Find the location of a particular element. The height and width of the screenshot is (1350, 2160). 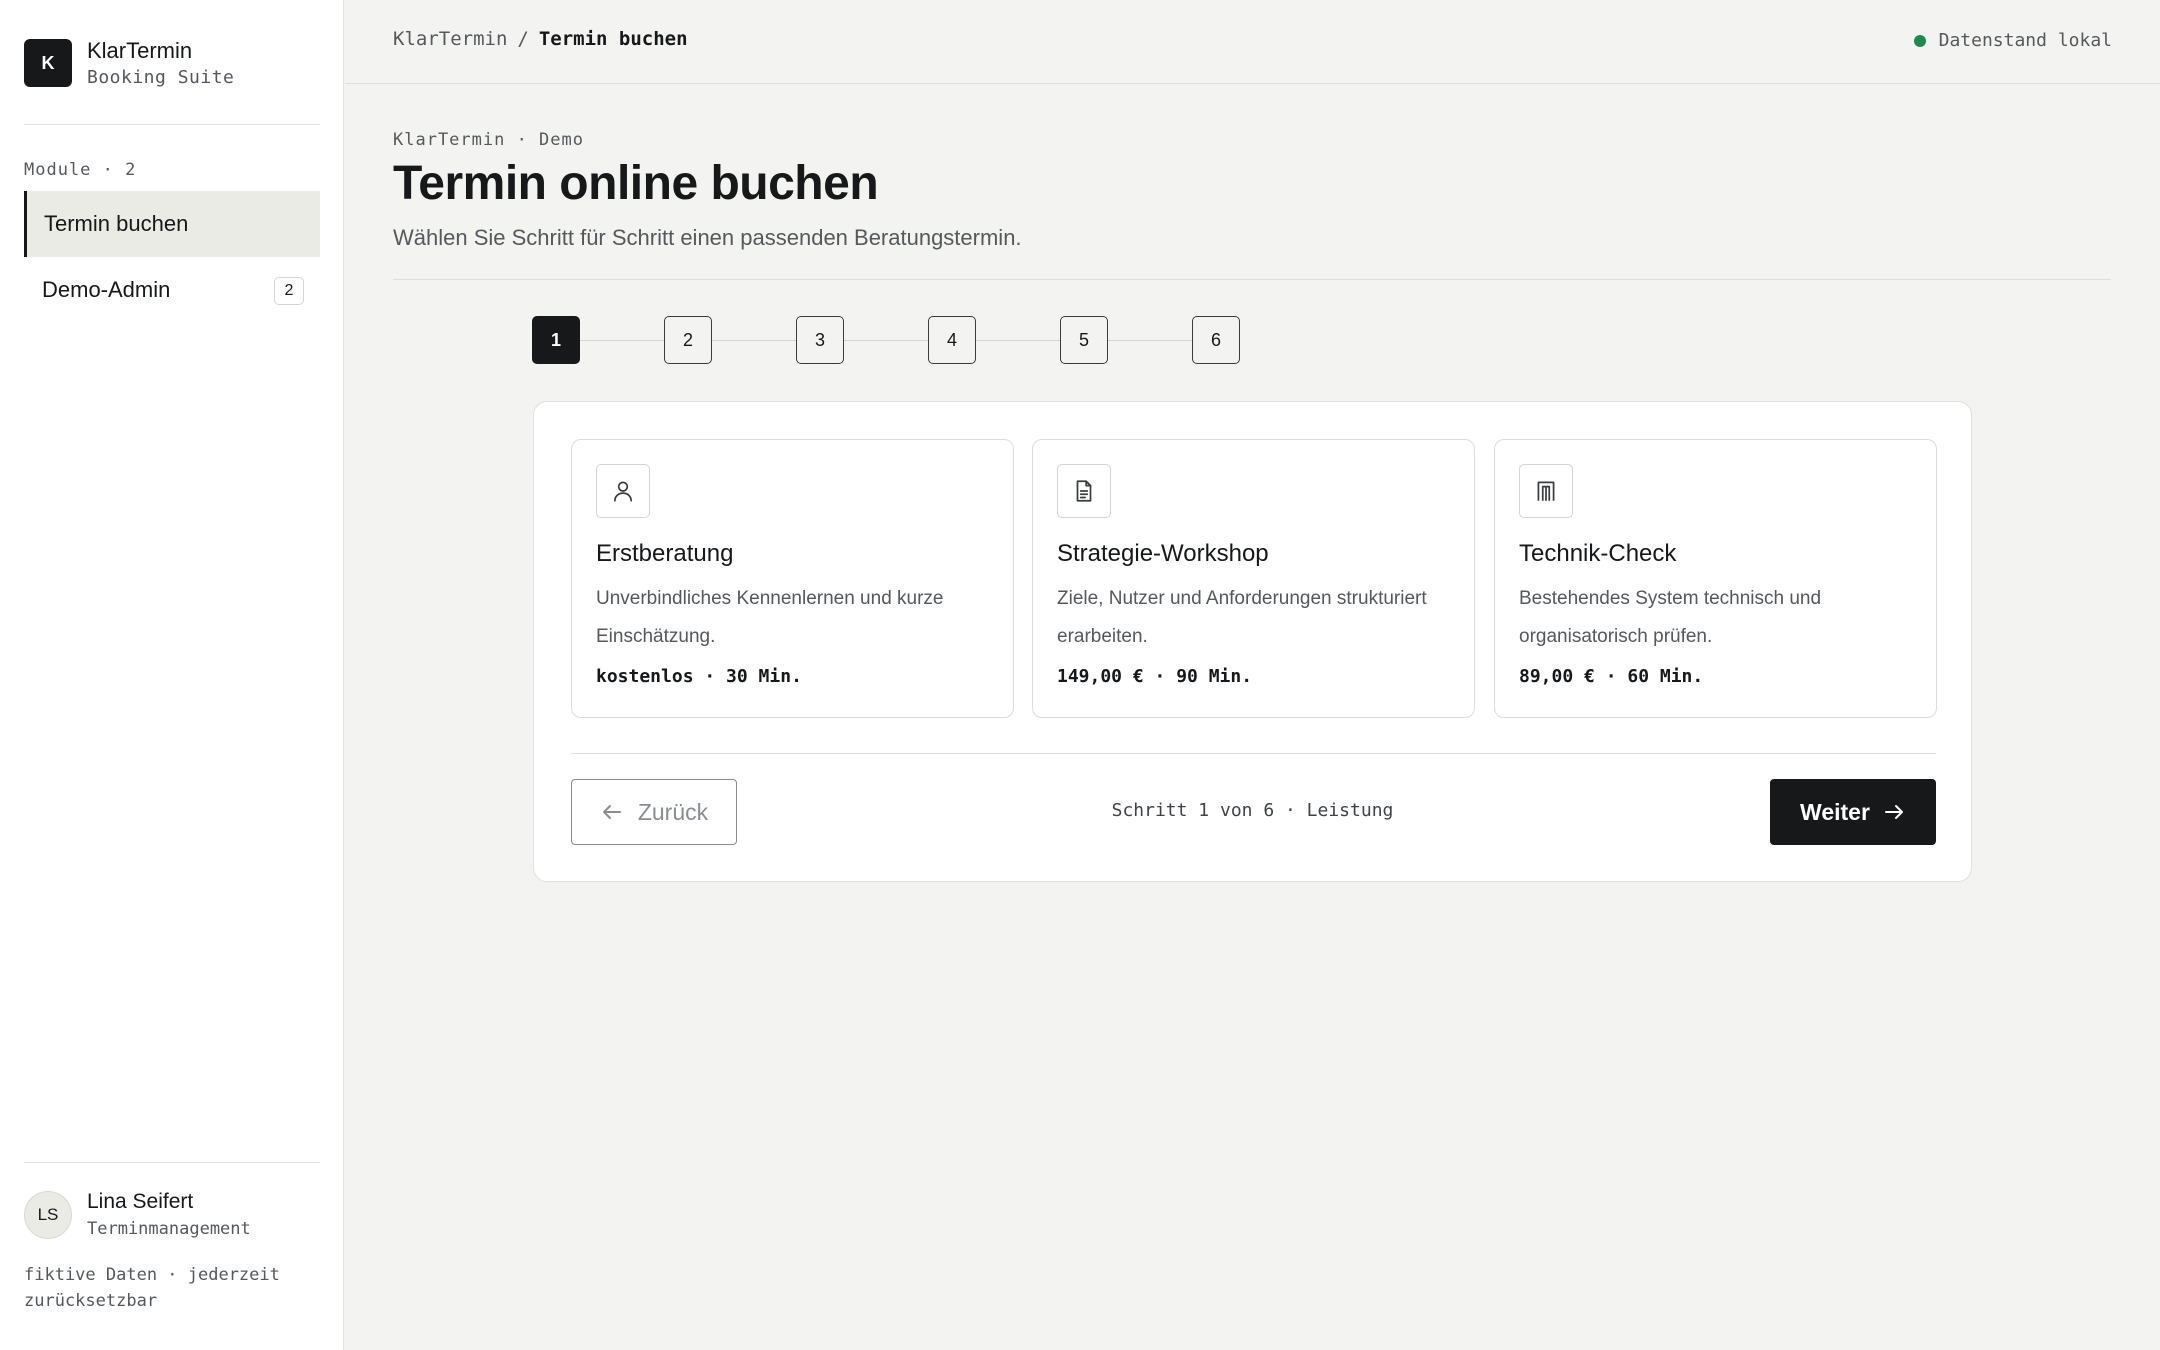

stepper-line is located at coordinates (886, 340).